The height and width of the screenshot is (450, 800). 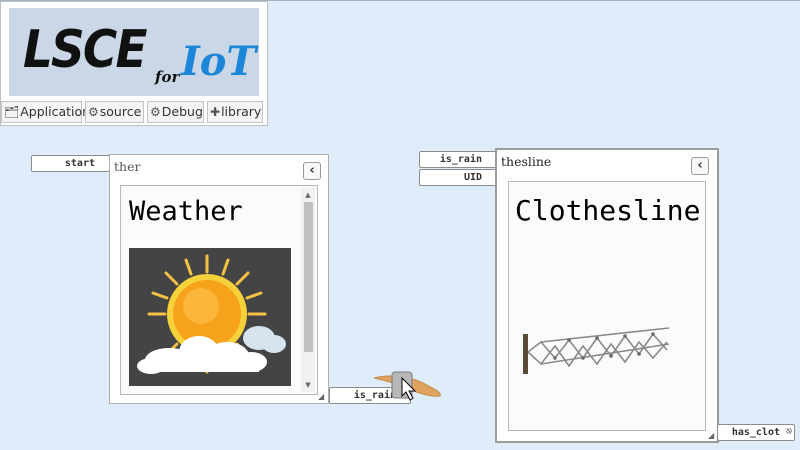 I want to click on output-port-icon: ⎋, so click(x=788, y=431).